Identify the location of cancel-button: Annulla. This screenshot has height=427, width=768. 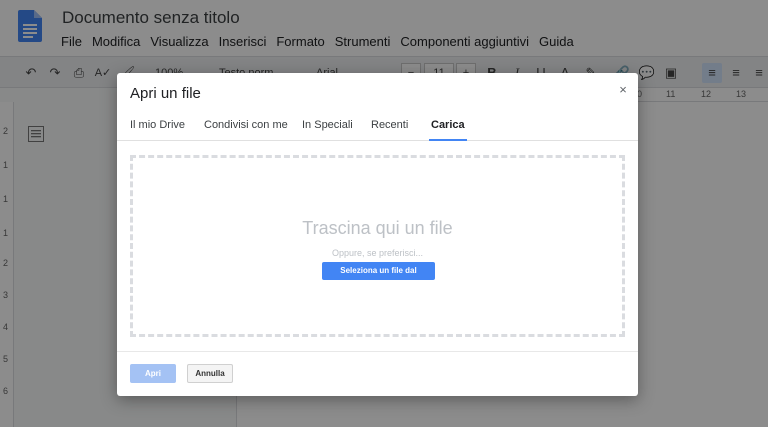
(210, 373).